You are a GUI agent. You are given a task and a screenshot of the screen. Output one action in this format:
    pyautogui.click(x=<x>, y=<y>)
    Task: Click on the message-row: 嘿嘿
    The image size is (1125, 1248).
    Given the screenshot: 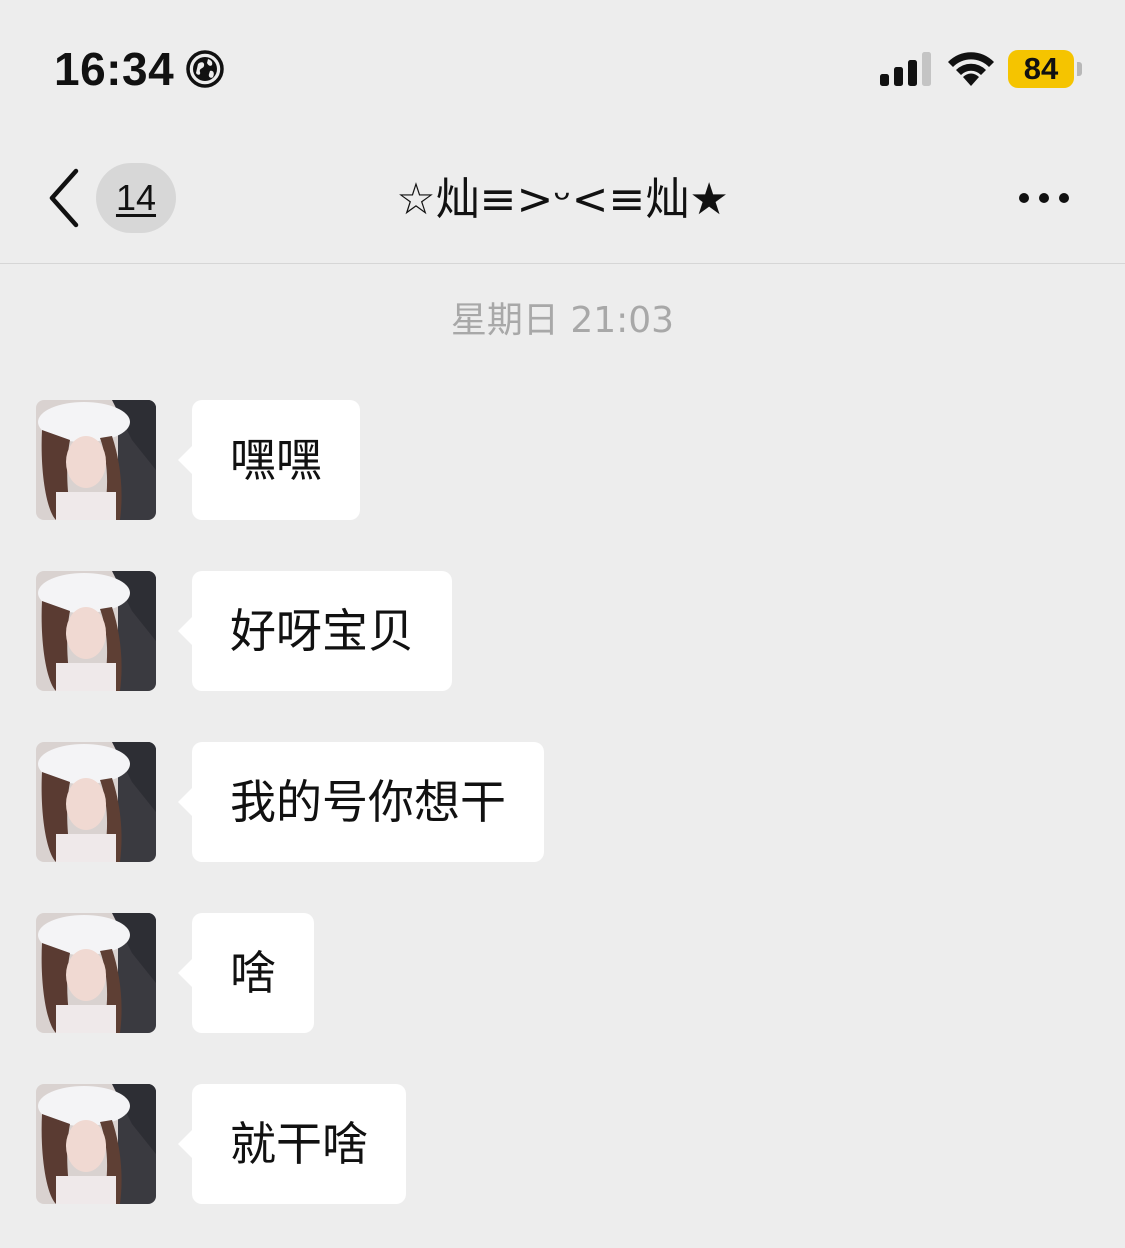 What is the action you would take?
    pyautogui.click(x=561, y=460)
    